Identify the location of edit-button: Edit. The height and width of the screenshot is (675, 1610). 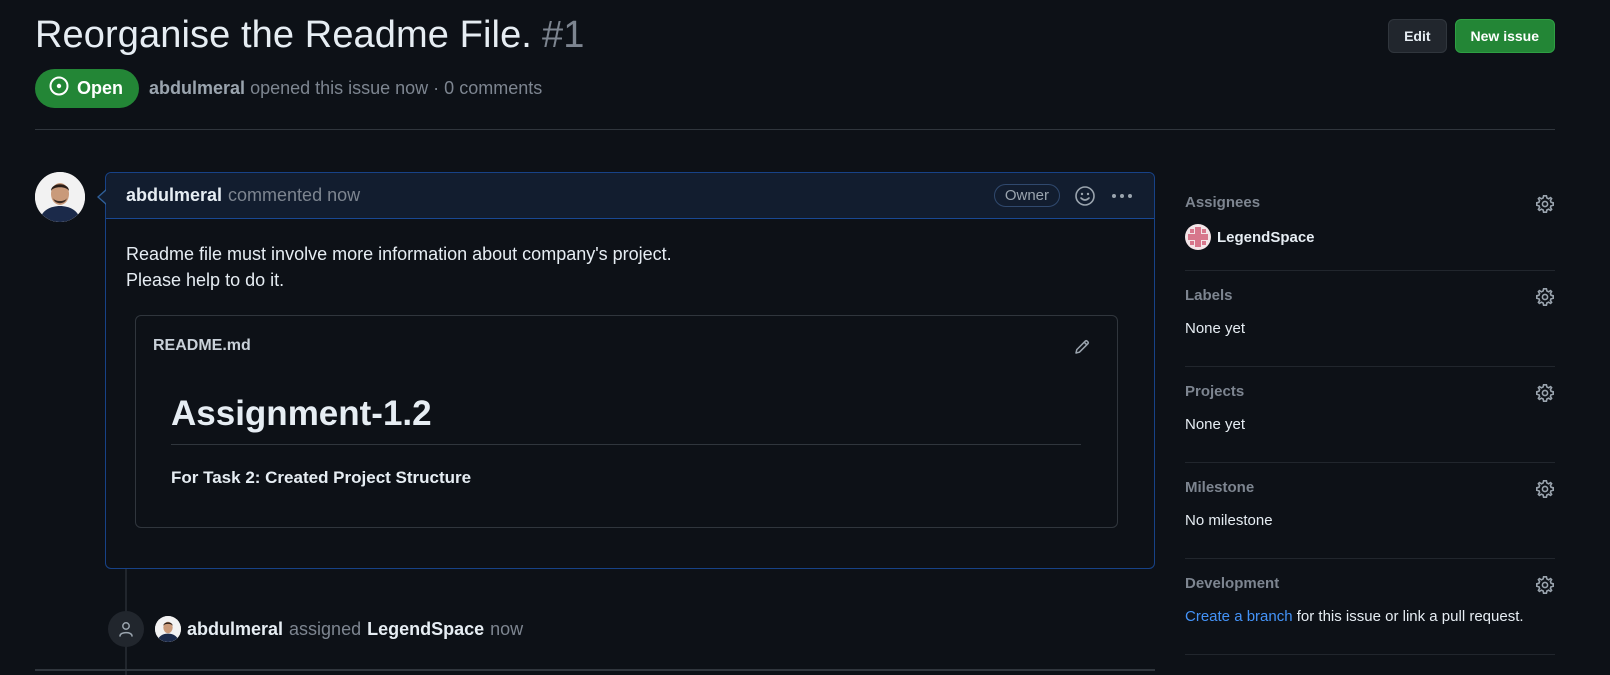
(1417, 36).